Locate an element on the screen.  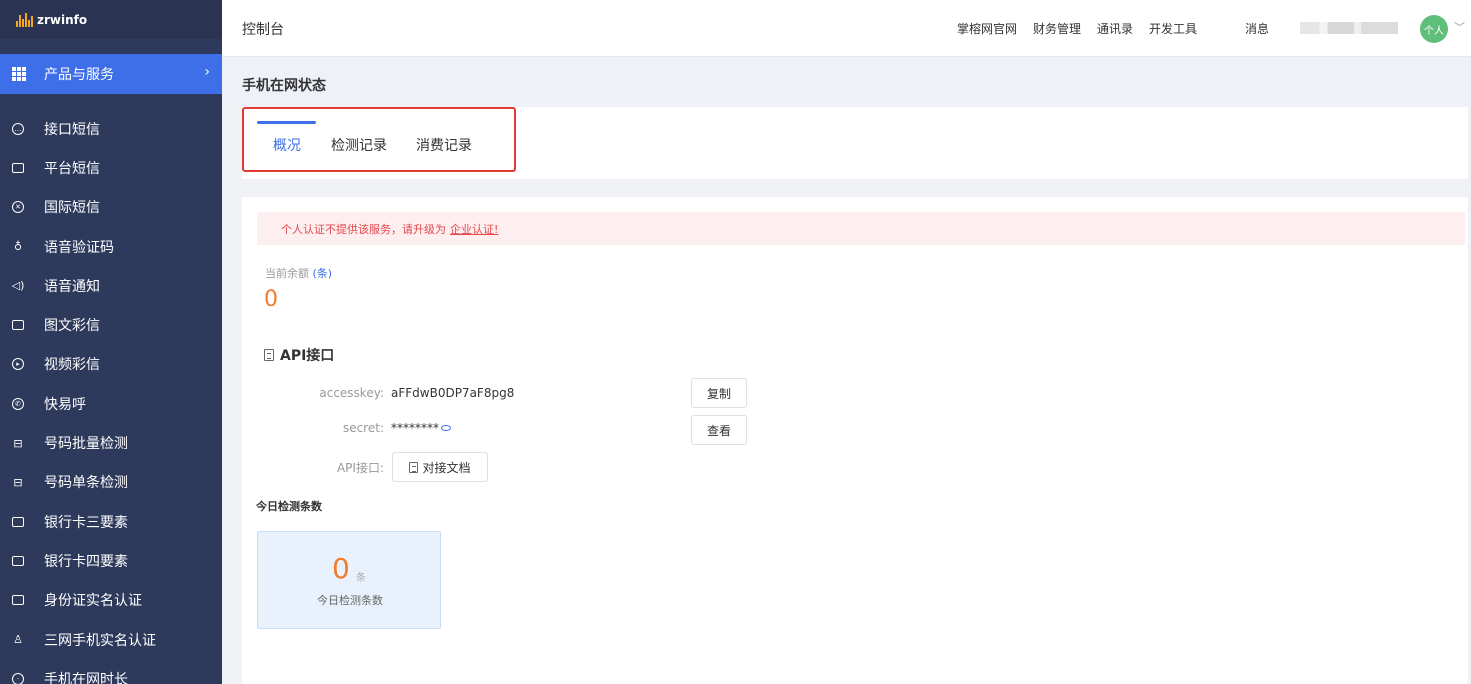
sidebar-item-label: 图文彩信 is located at coordinates (72, 326).